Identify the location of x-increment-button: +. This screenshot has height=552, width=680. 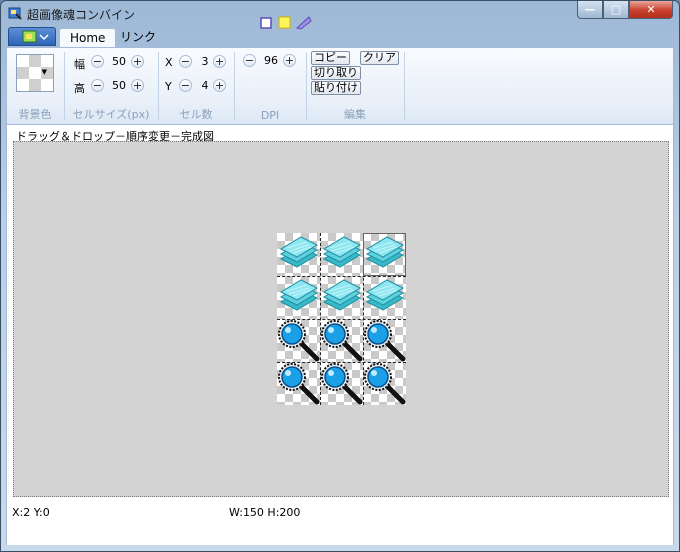
(219, 61).